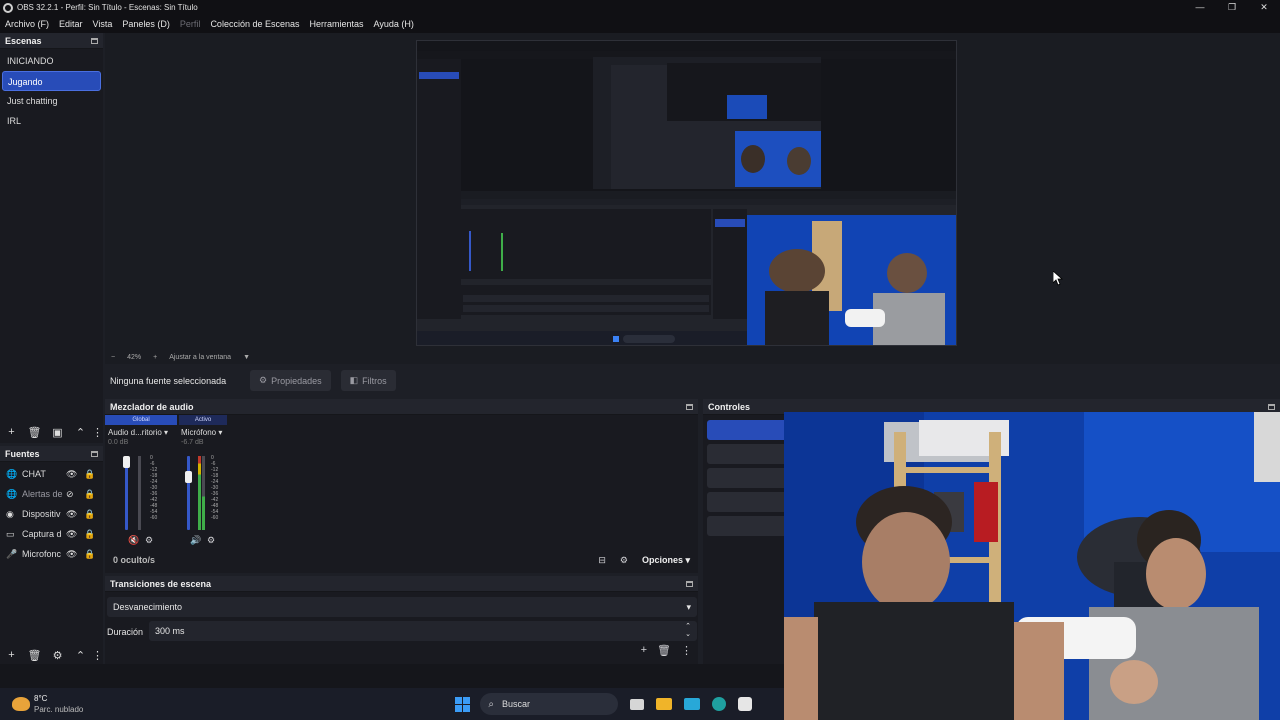  Describe the element at coordinates (21, 704) in the screenshot. I see `weather-icon` at that location.